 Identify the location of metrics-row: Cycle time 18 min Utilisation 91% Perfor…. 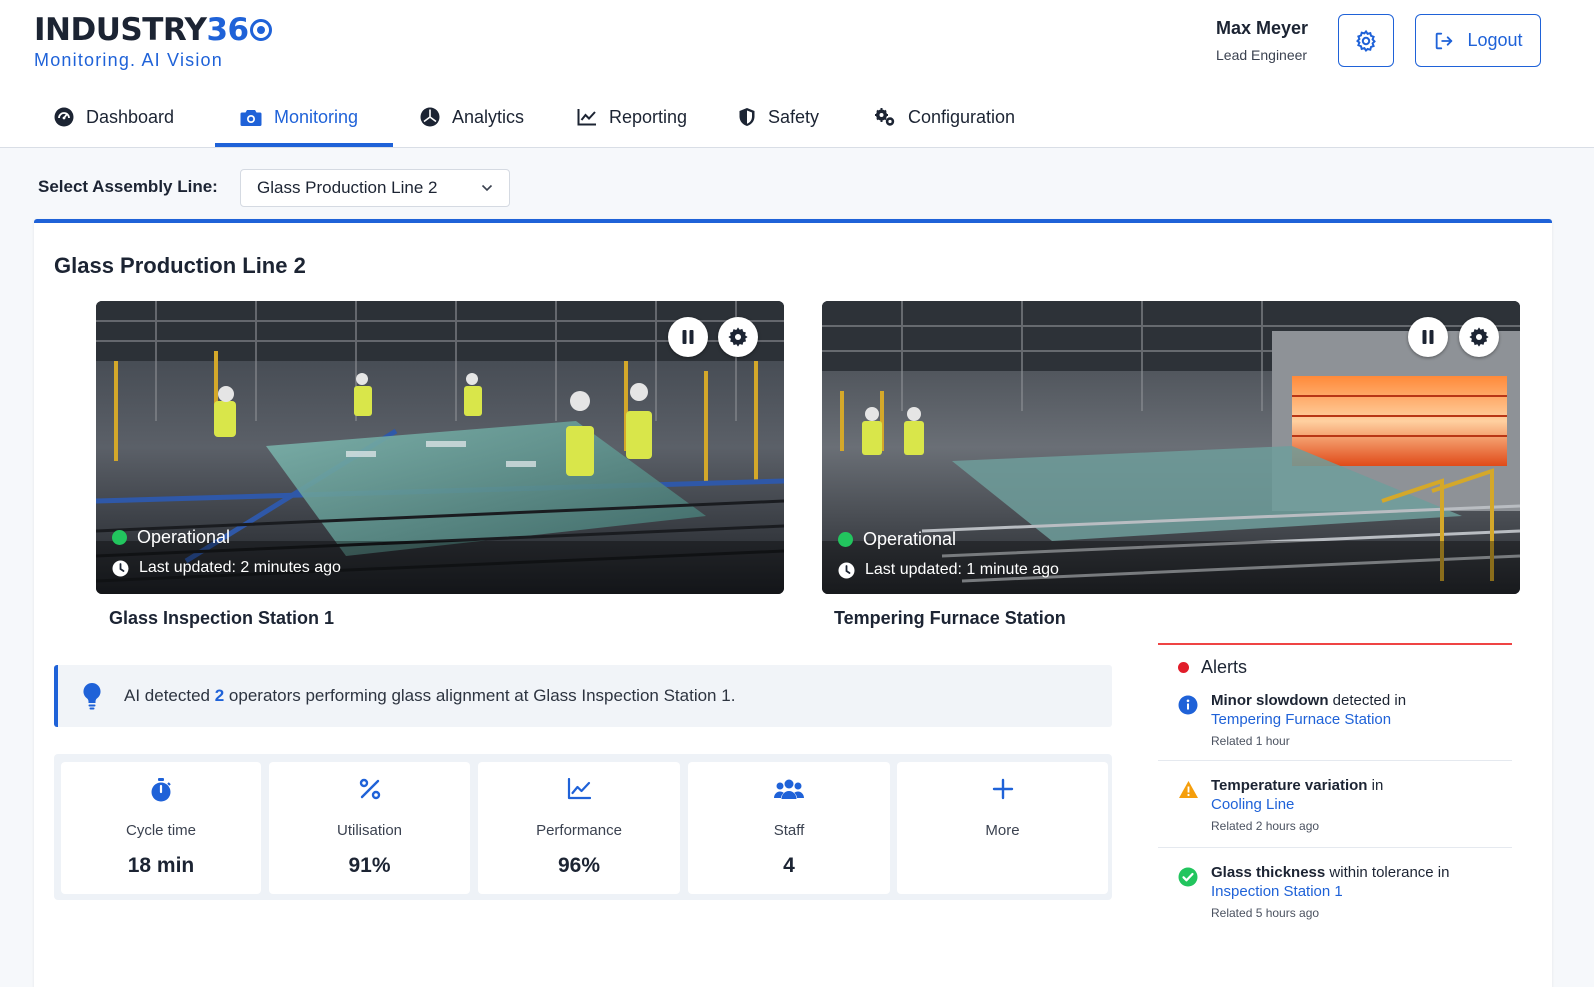
(583, 827).